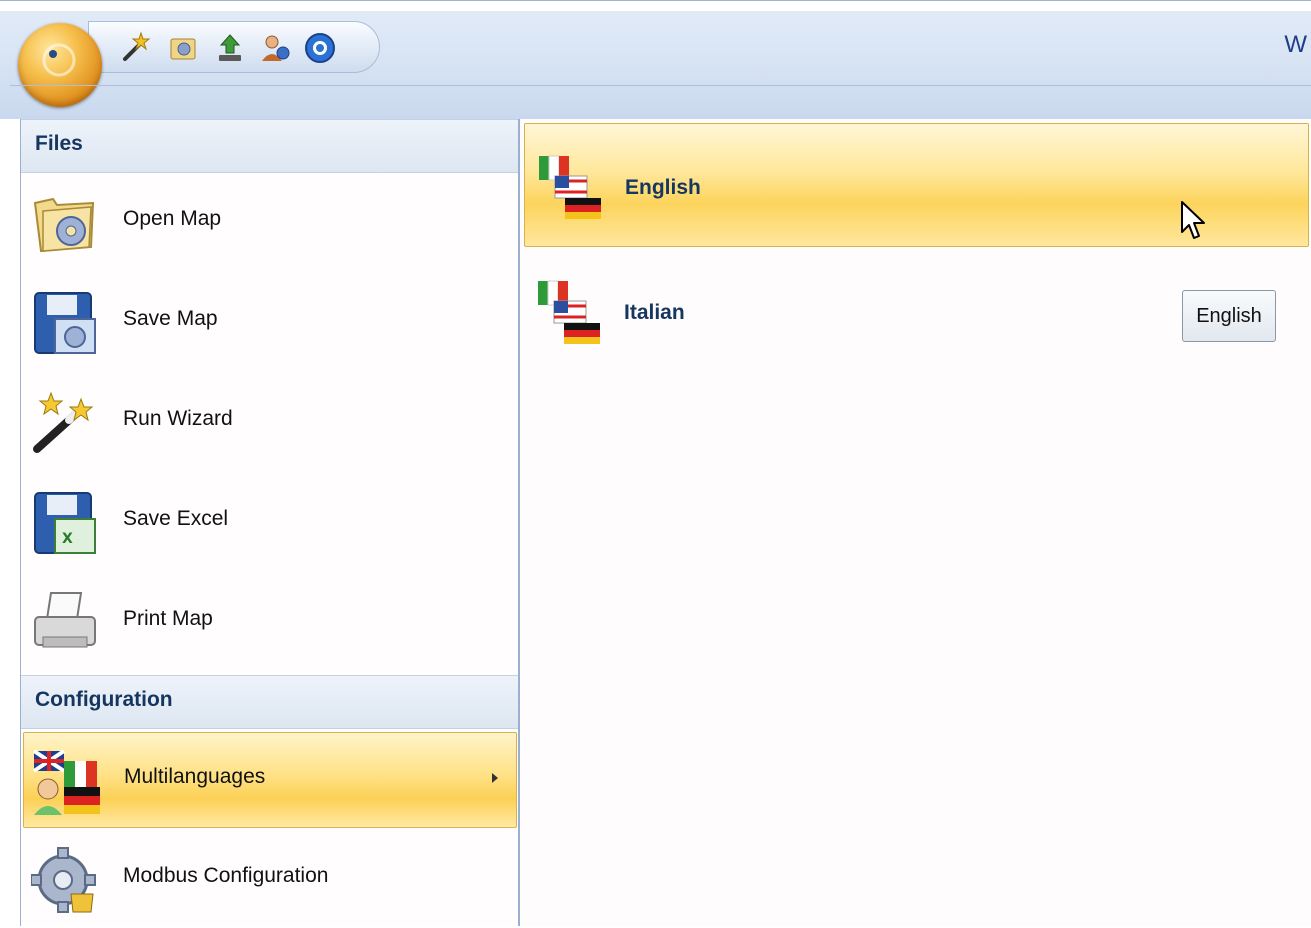 This screenshot has width=1311, height=928. What do you see at coordinates (178, 418) in the screenshot?
I see `menu-item-label: Run Wizard` at bounding box center [178, 418].